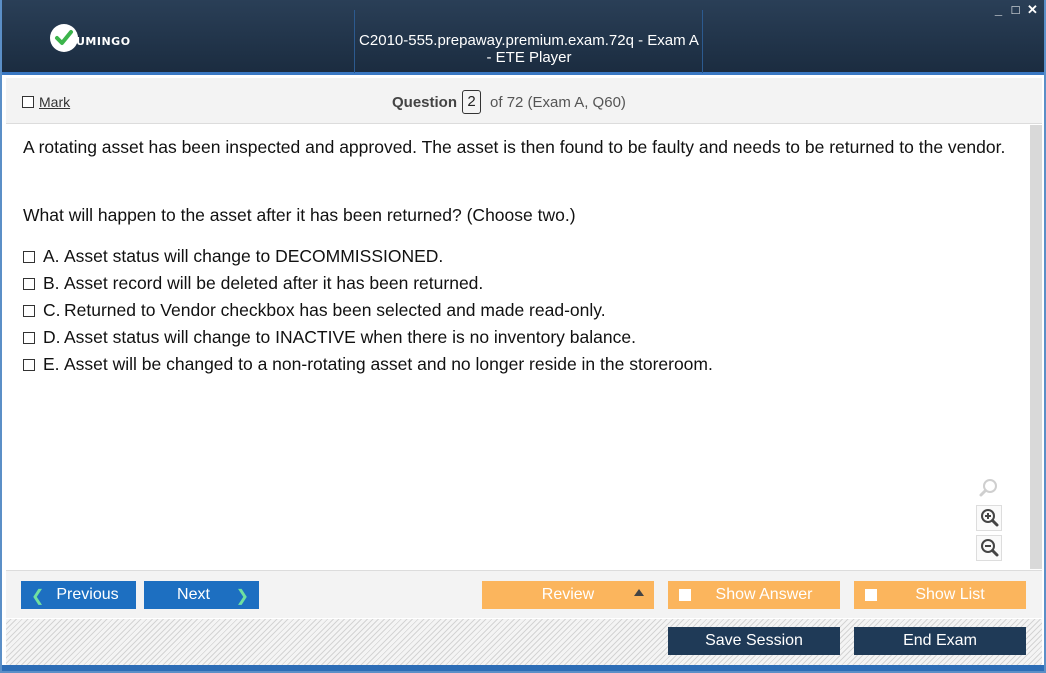 The image size is (1046, 673). I want to click on end-exam-label: End Exam, so click(940, 640).